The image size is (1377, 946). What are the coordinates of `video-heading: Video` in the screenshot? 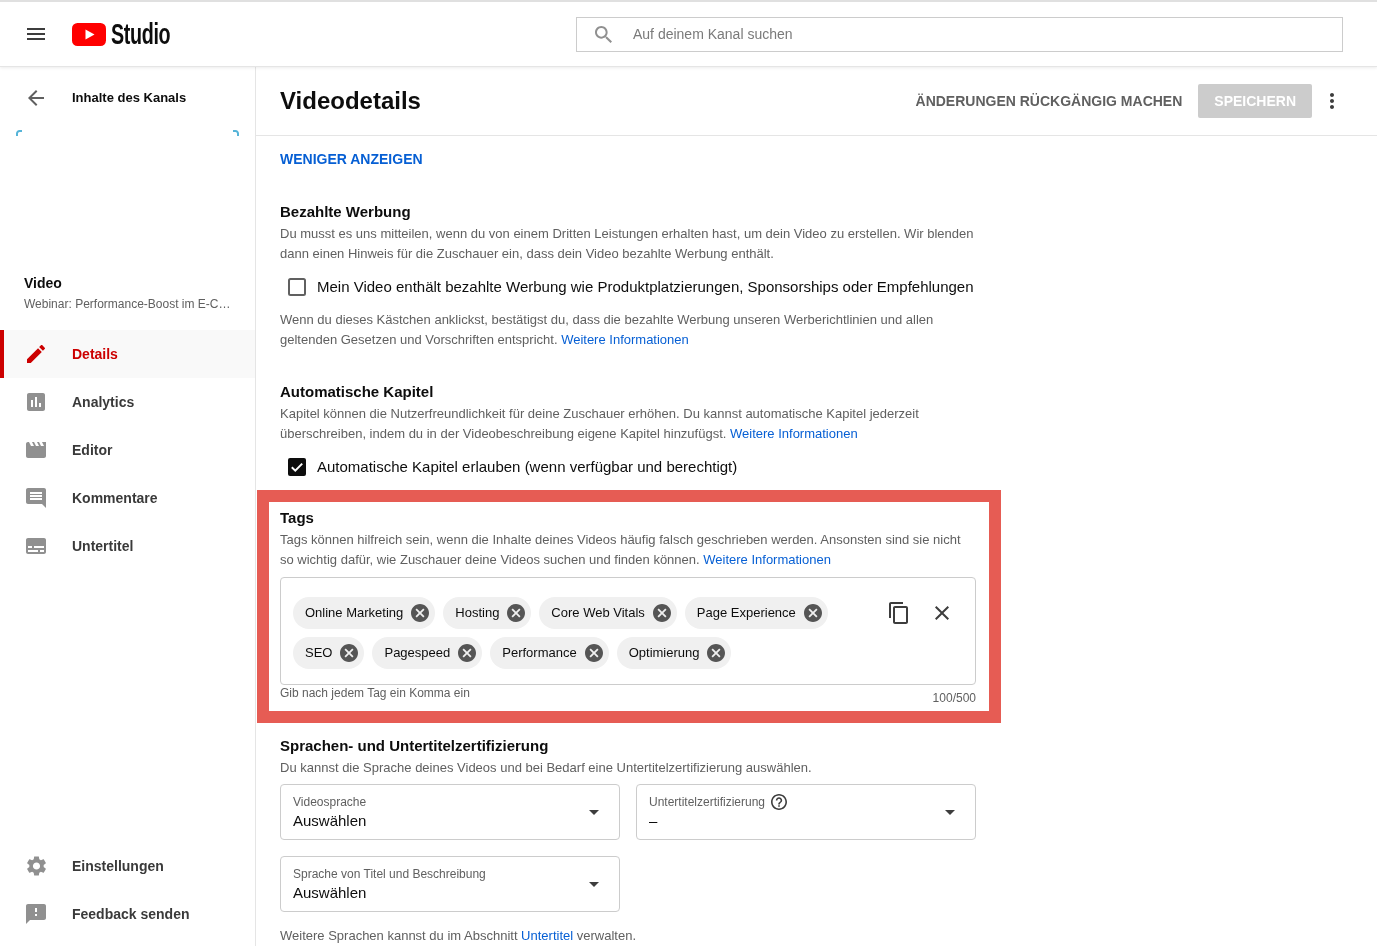 It's located at (43, 283).